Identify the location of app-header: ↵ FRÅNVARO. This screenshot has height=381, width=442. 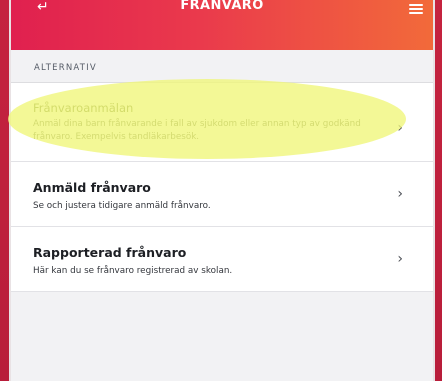
(222, 25).